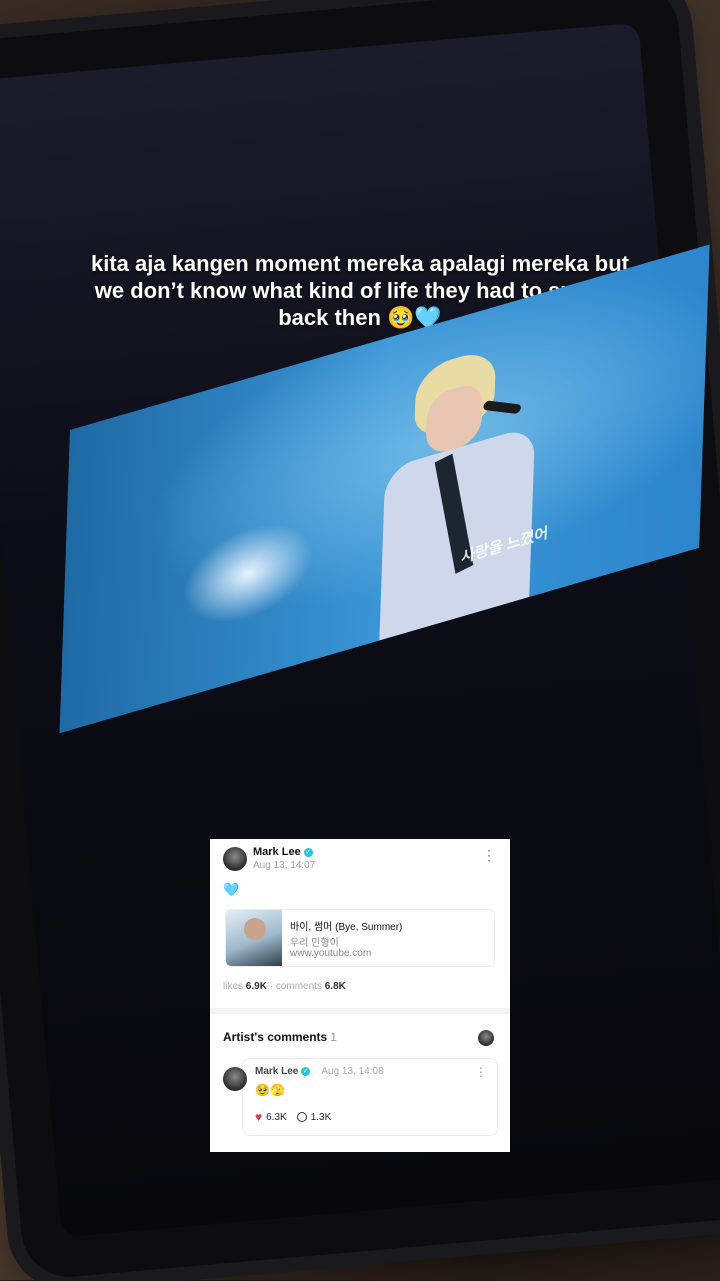 The image size is (720, 1281). What do you see at coordinates (276, 1117) in the screenshot?
I see `comment-likes-count: 6.3K` at bounding box center [276, 1117].